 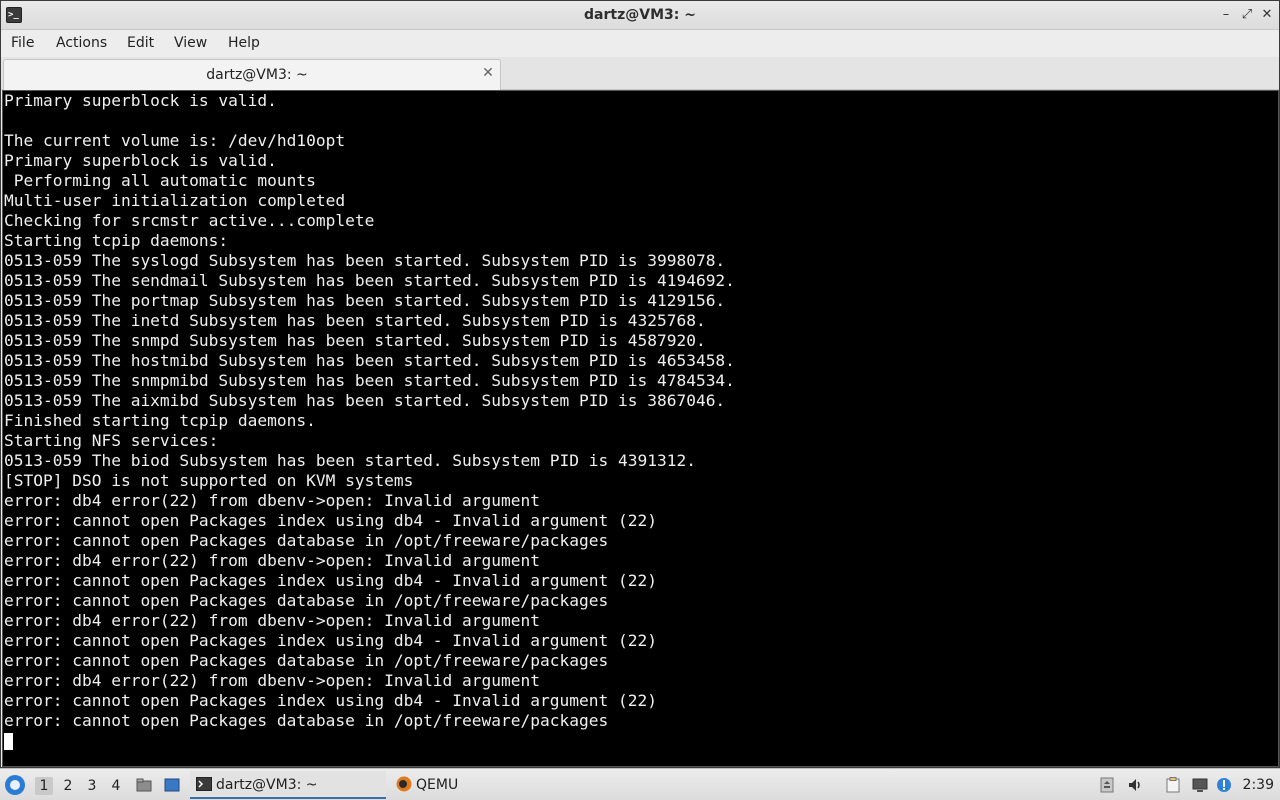 I want to click on task-terminal: dartz@VM3: ~, so click(x=288, y=785).